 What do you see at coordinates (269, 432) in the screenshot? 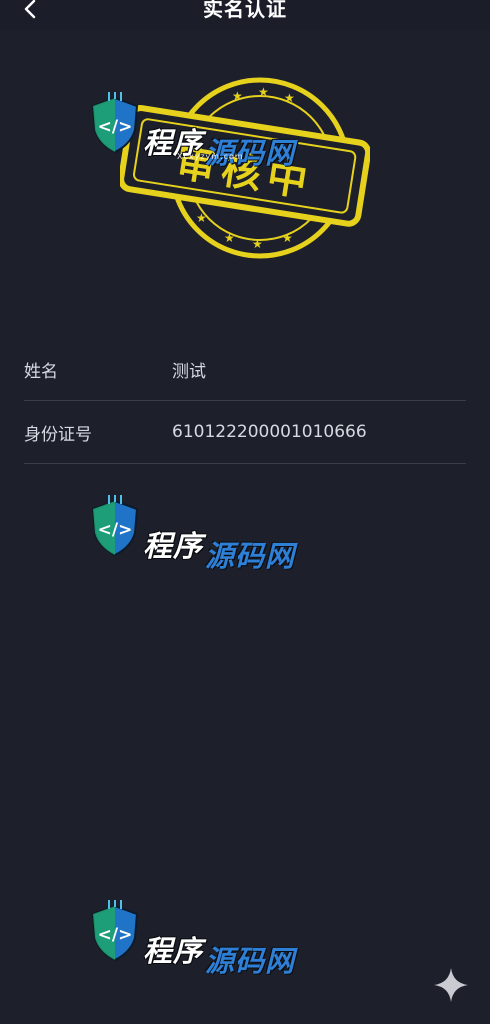
I see `id-number-value: 610122200001010666` at bounding box center [269, 432].